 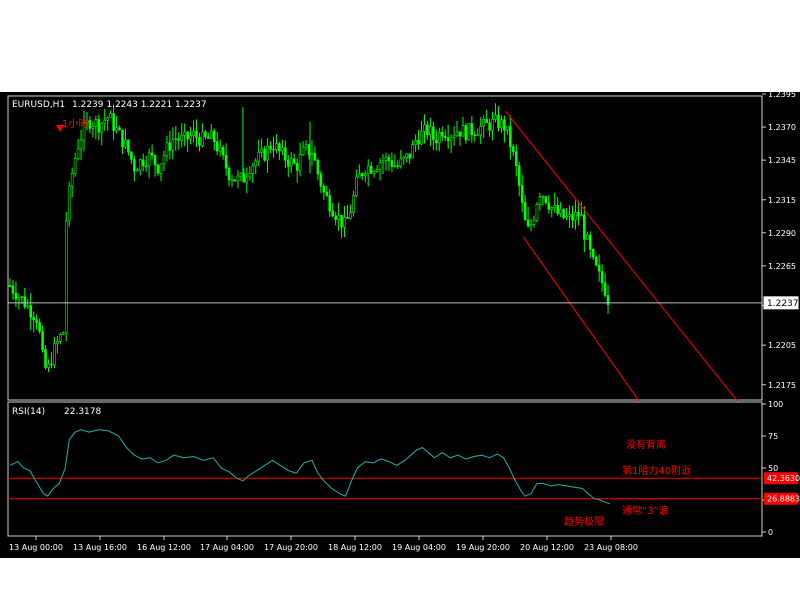 What do you see at coordinates (483, 547) in the screenshot?
I see `time-tick-label: 19 Aug 20:00` at bounding box center [483, 547].